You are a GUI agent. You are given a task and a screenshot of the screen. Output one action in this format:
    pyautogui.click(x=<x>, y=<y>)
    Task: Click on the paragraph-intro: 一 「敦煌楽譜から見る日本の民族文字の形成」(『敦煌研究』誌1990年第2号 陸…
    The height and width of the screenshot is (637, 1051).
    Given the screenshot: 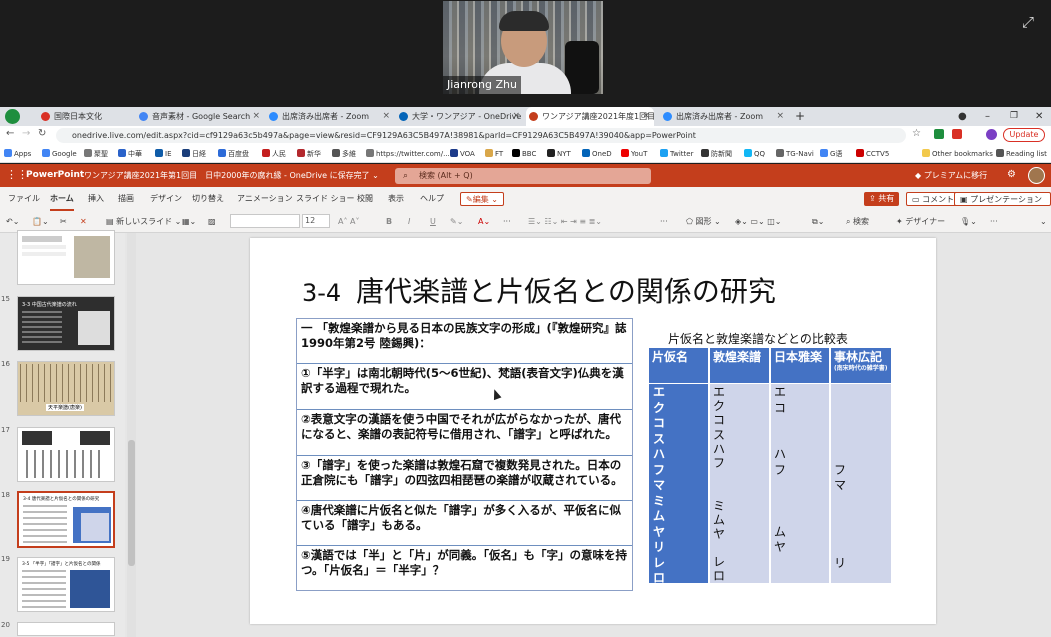 What is the action you would take?
    pyautogui.click(x=464, y=341)
    